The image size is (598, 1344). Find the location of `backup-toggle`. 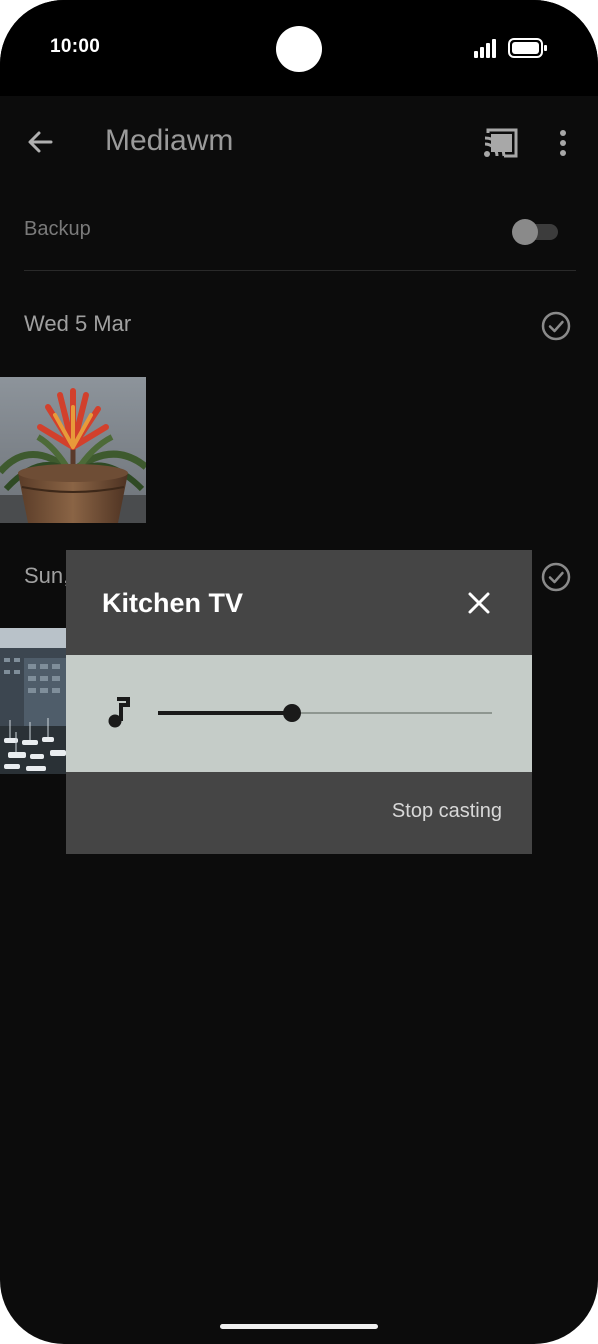

backup-toggle is located at coordinates (535, 232).